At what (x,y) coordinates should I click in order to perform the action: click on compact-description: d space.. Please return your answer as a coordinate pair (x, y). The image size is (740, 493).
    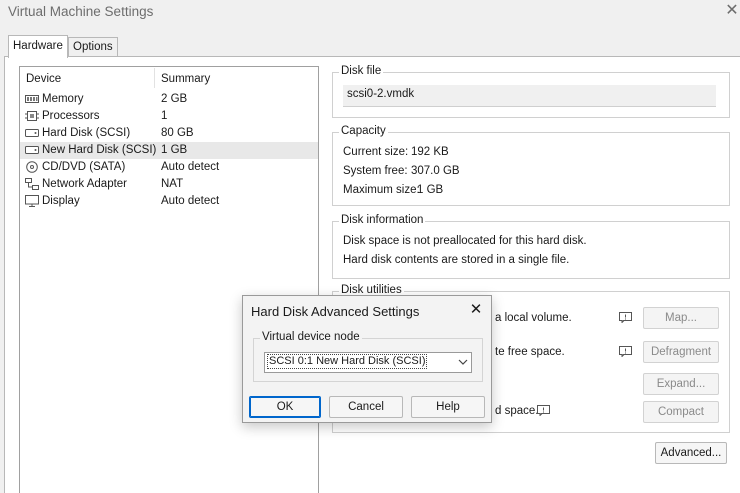
    Looking at the image, I should click on (517, 411).